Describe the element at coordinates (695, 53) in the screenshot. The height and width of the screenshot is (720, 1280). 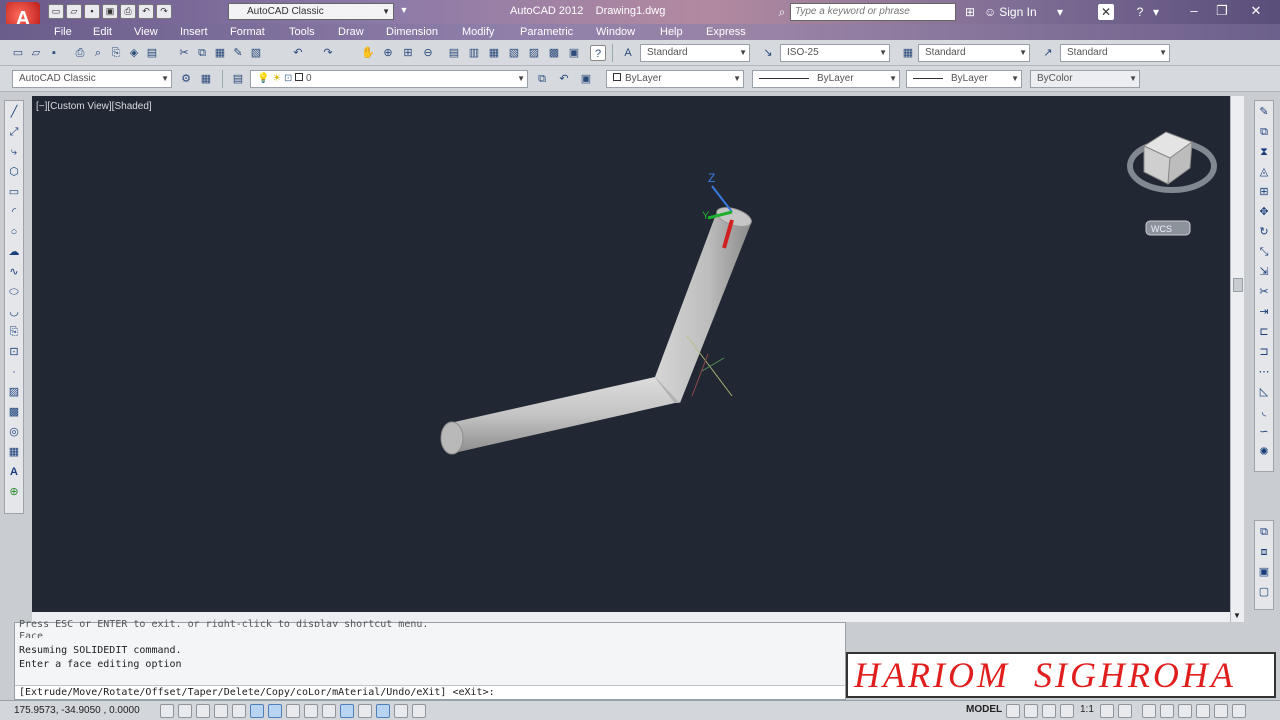
I see `text-style-select: Standard ▼` at that location.